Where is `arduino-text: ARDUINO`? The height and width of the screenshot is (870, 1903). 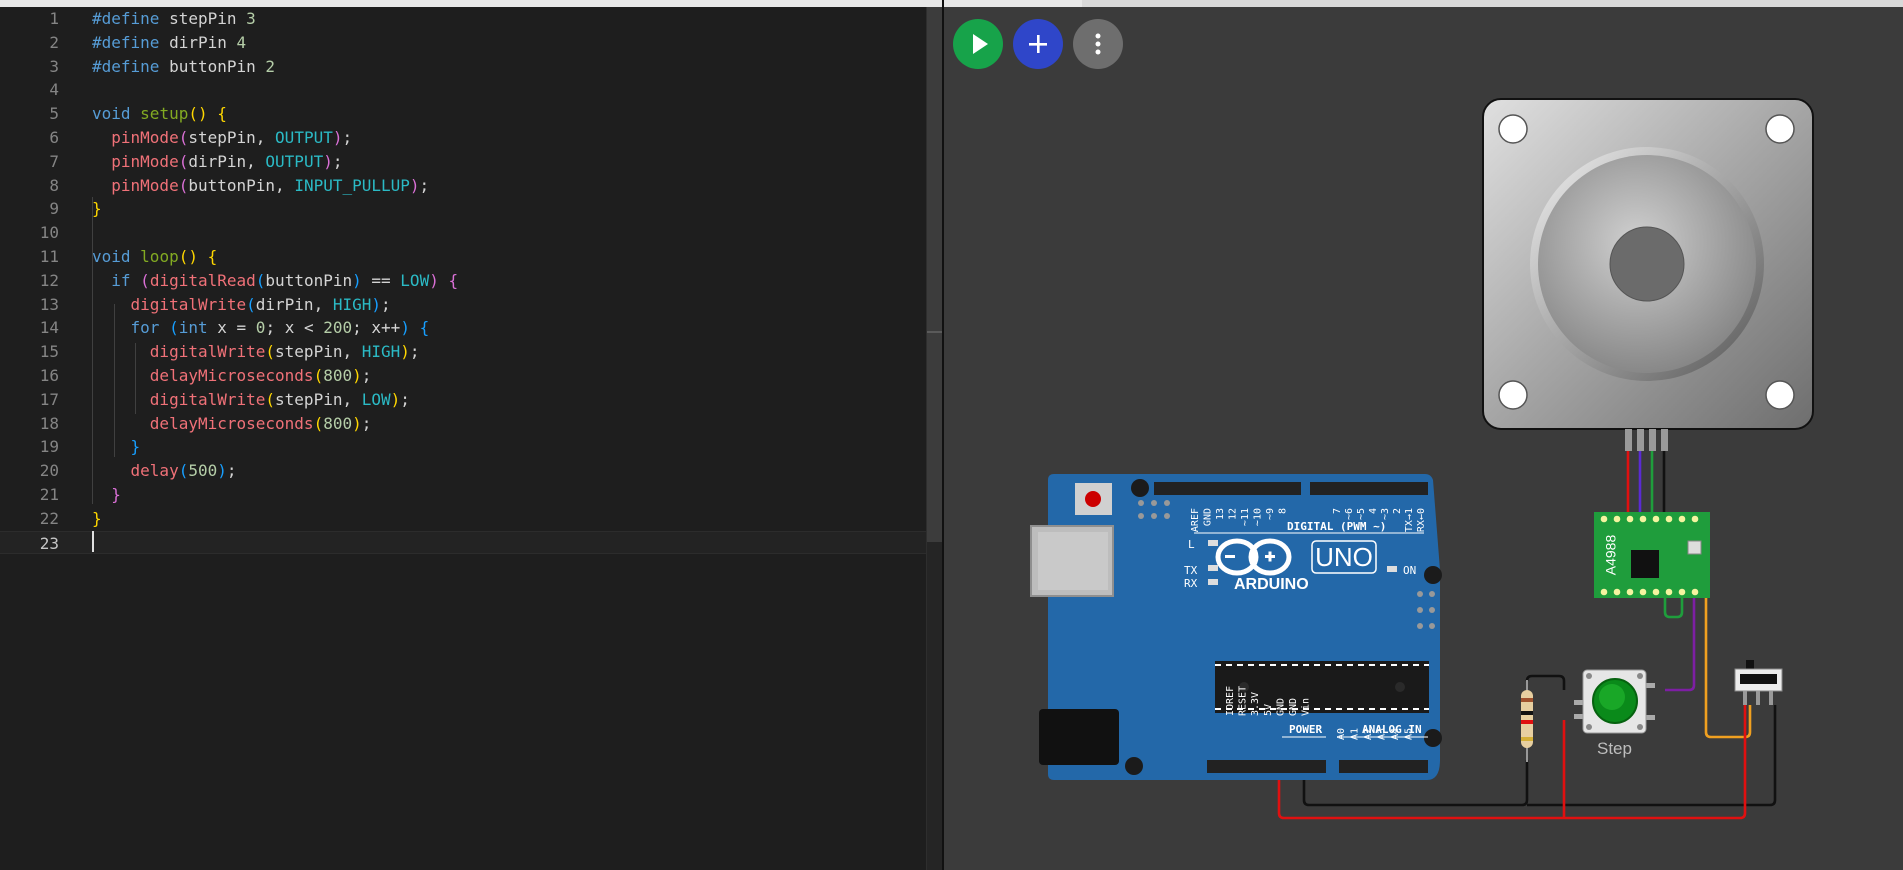
arduino-text: ARDUINO is located at coordinates (1271, 584).